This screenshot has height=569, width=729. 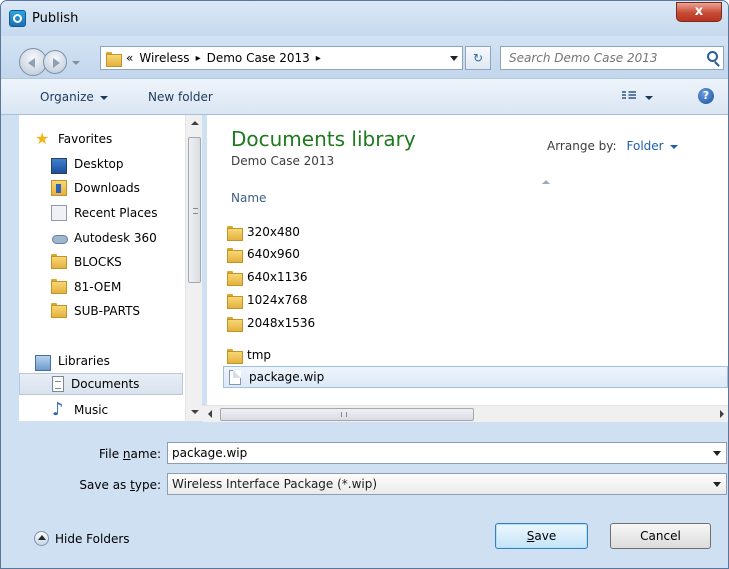 I want to click on nav-label: Music, so click(x=91, y=410).